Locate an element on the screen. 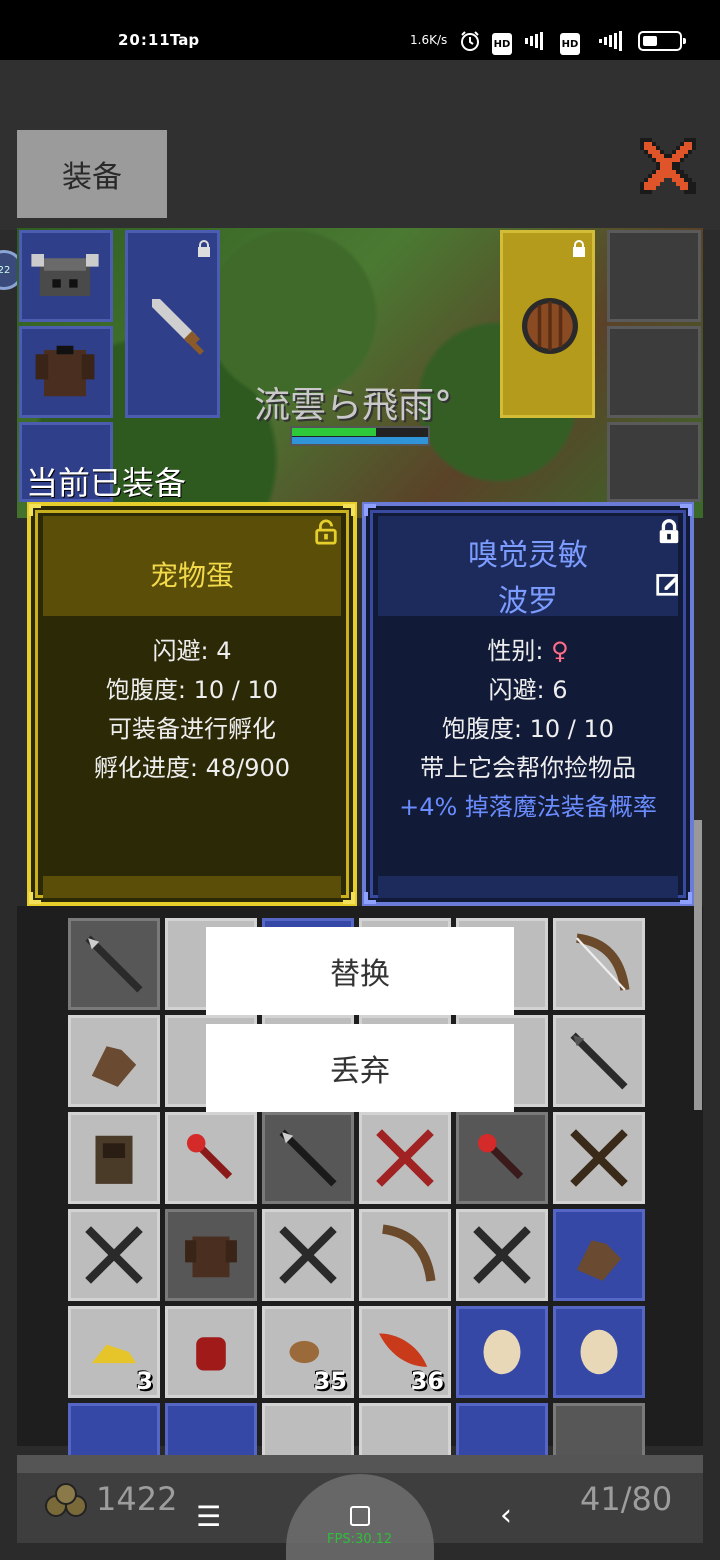  weapon-slot is located at coordinates (172, 324).